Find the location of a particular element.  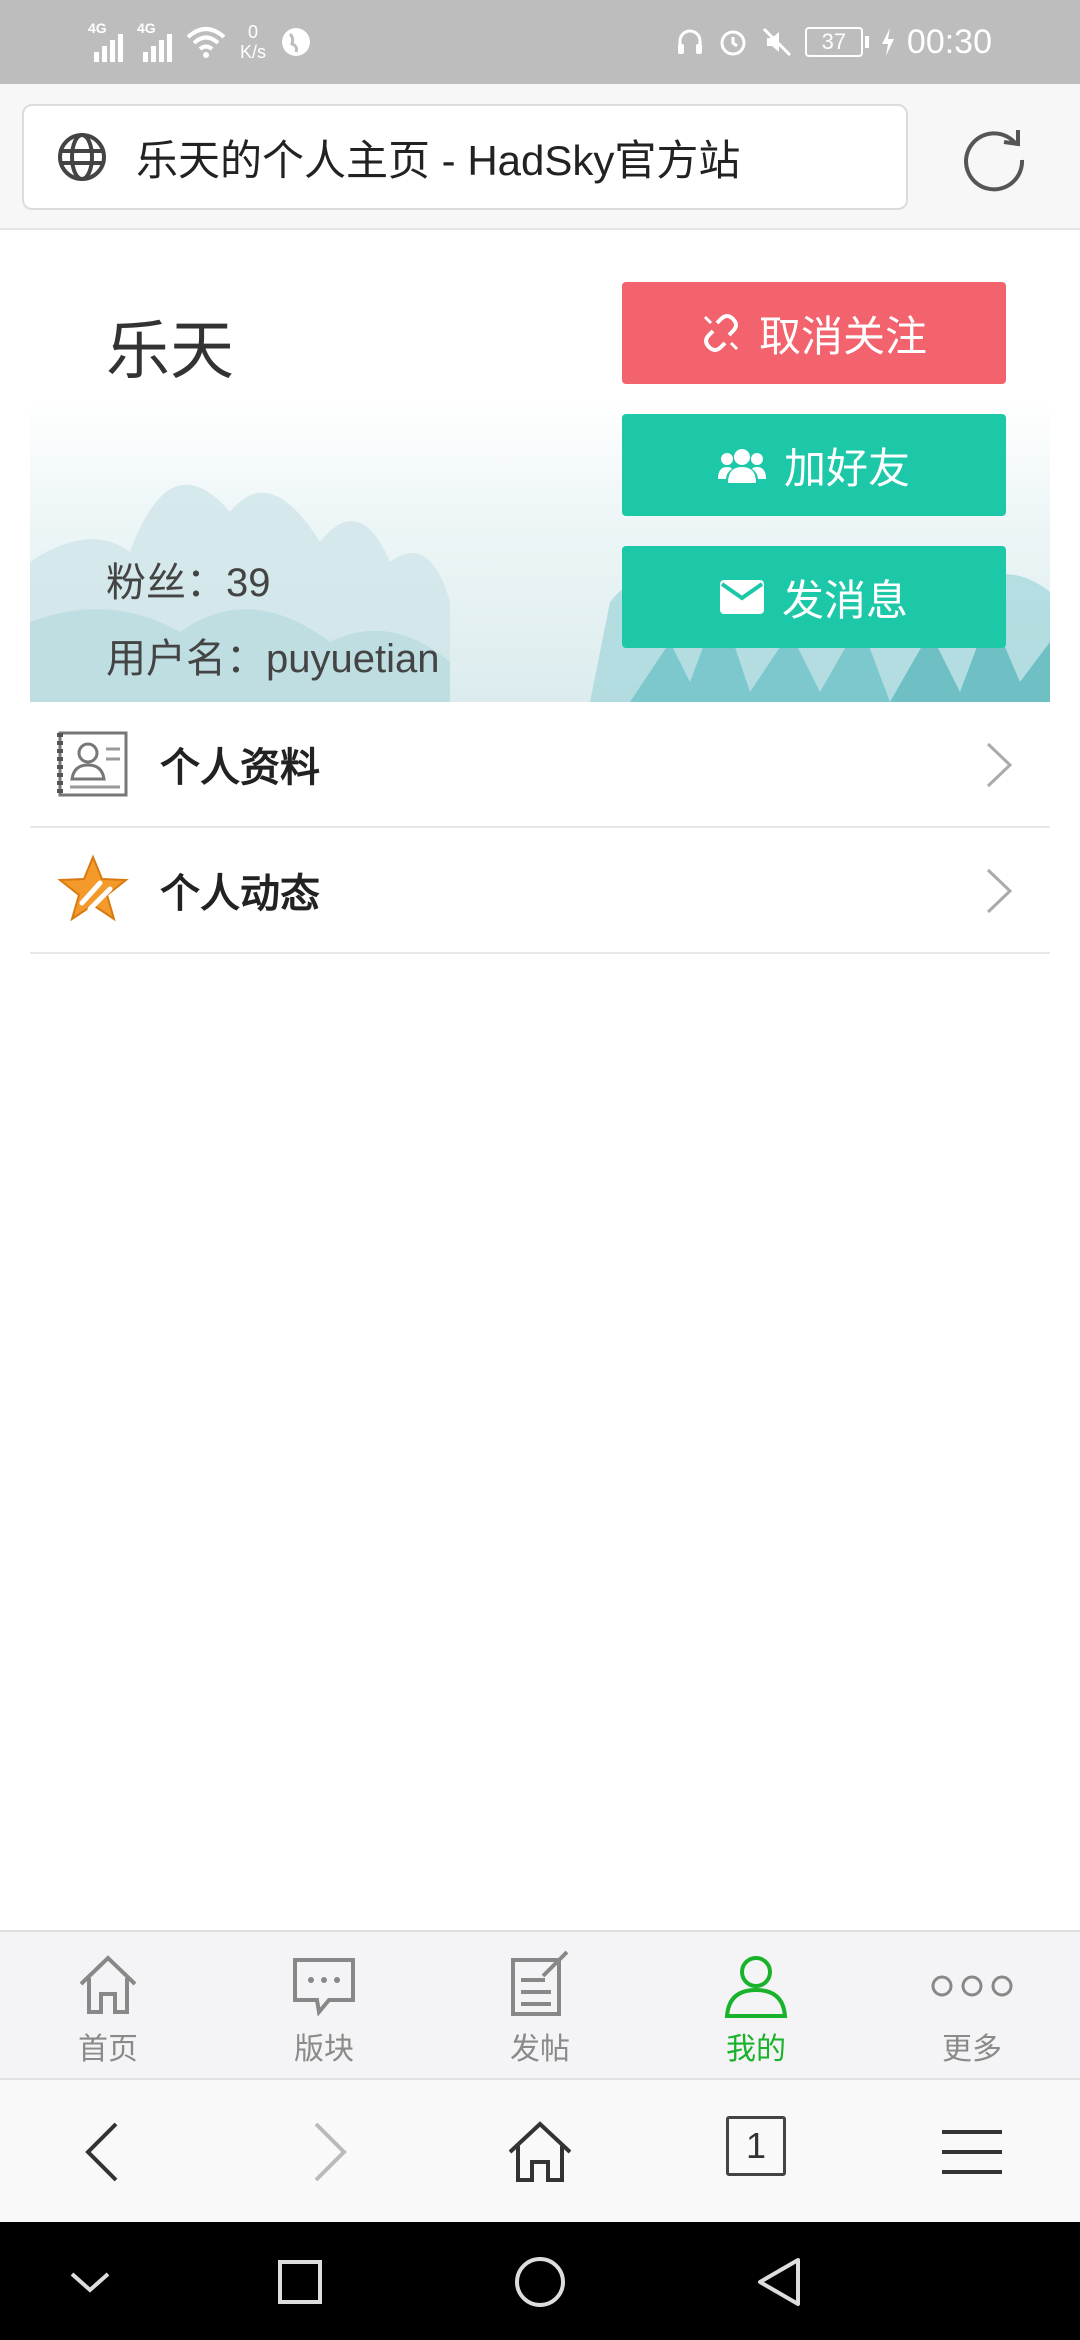

chevron-down-icon is located at coordinates (90, 2282).